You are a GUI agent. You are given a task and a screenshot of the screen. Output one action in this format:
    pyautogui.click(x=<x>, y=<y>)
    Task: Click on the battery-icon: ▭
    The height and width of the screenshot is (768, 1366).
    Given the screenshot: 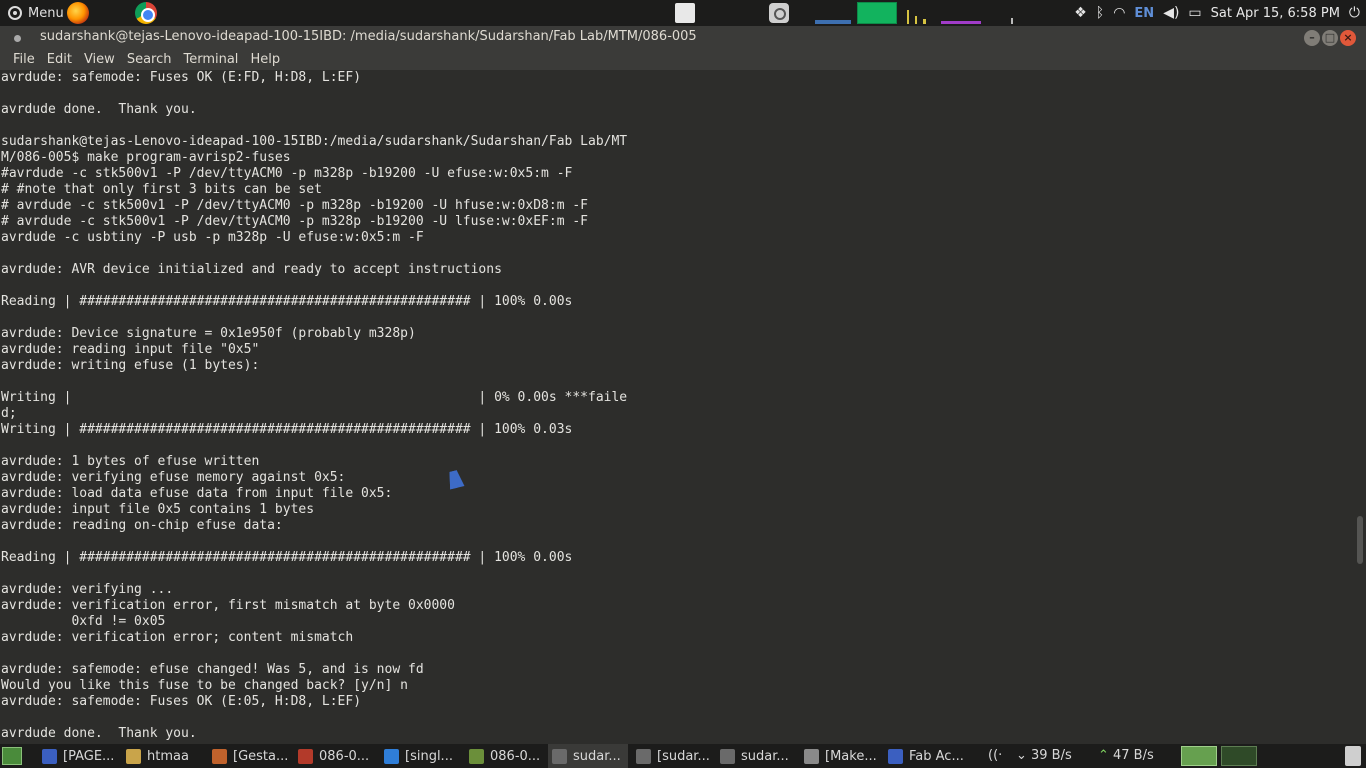 What is the action you would take?
    pyautogui.click(x=1194, y=13)
    